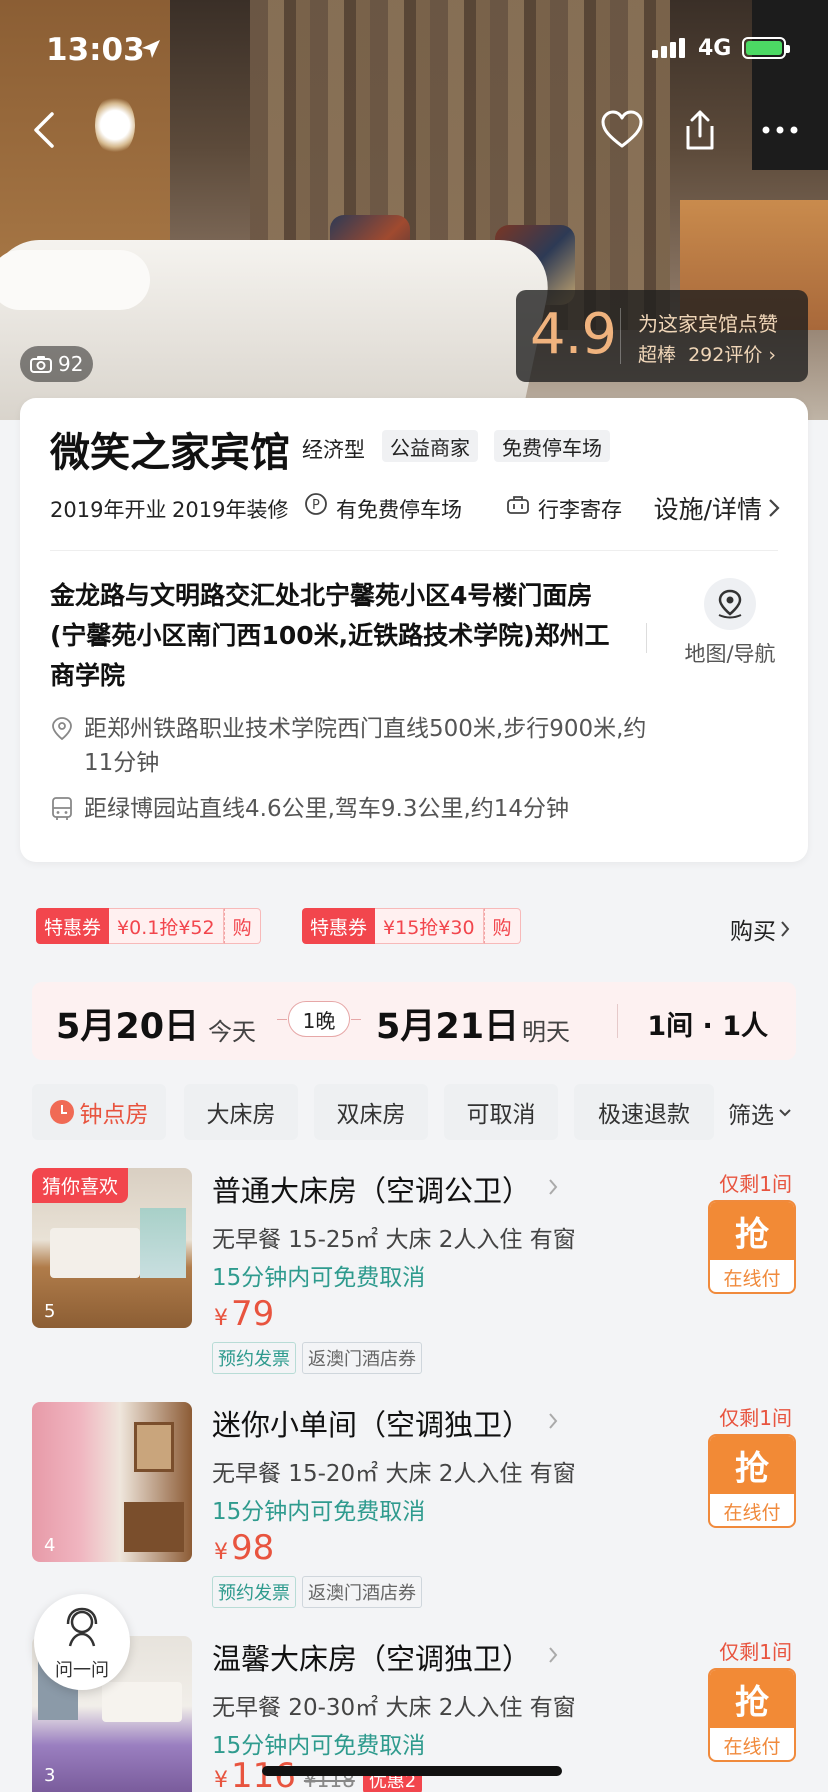  What do you see at coordinates (394, 1708) in the screenshot?
I see `room-description: 无早餐 20-30㎡ 大床 2人入住 有窗` at bounding box center [394, 1708].